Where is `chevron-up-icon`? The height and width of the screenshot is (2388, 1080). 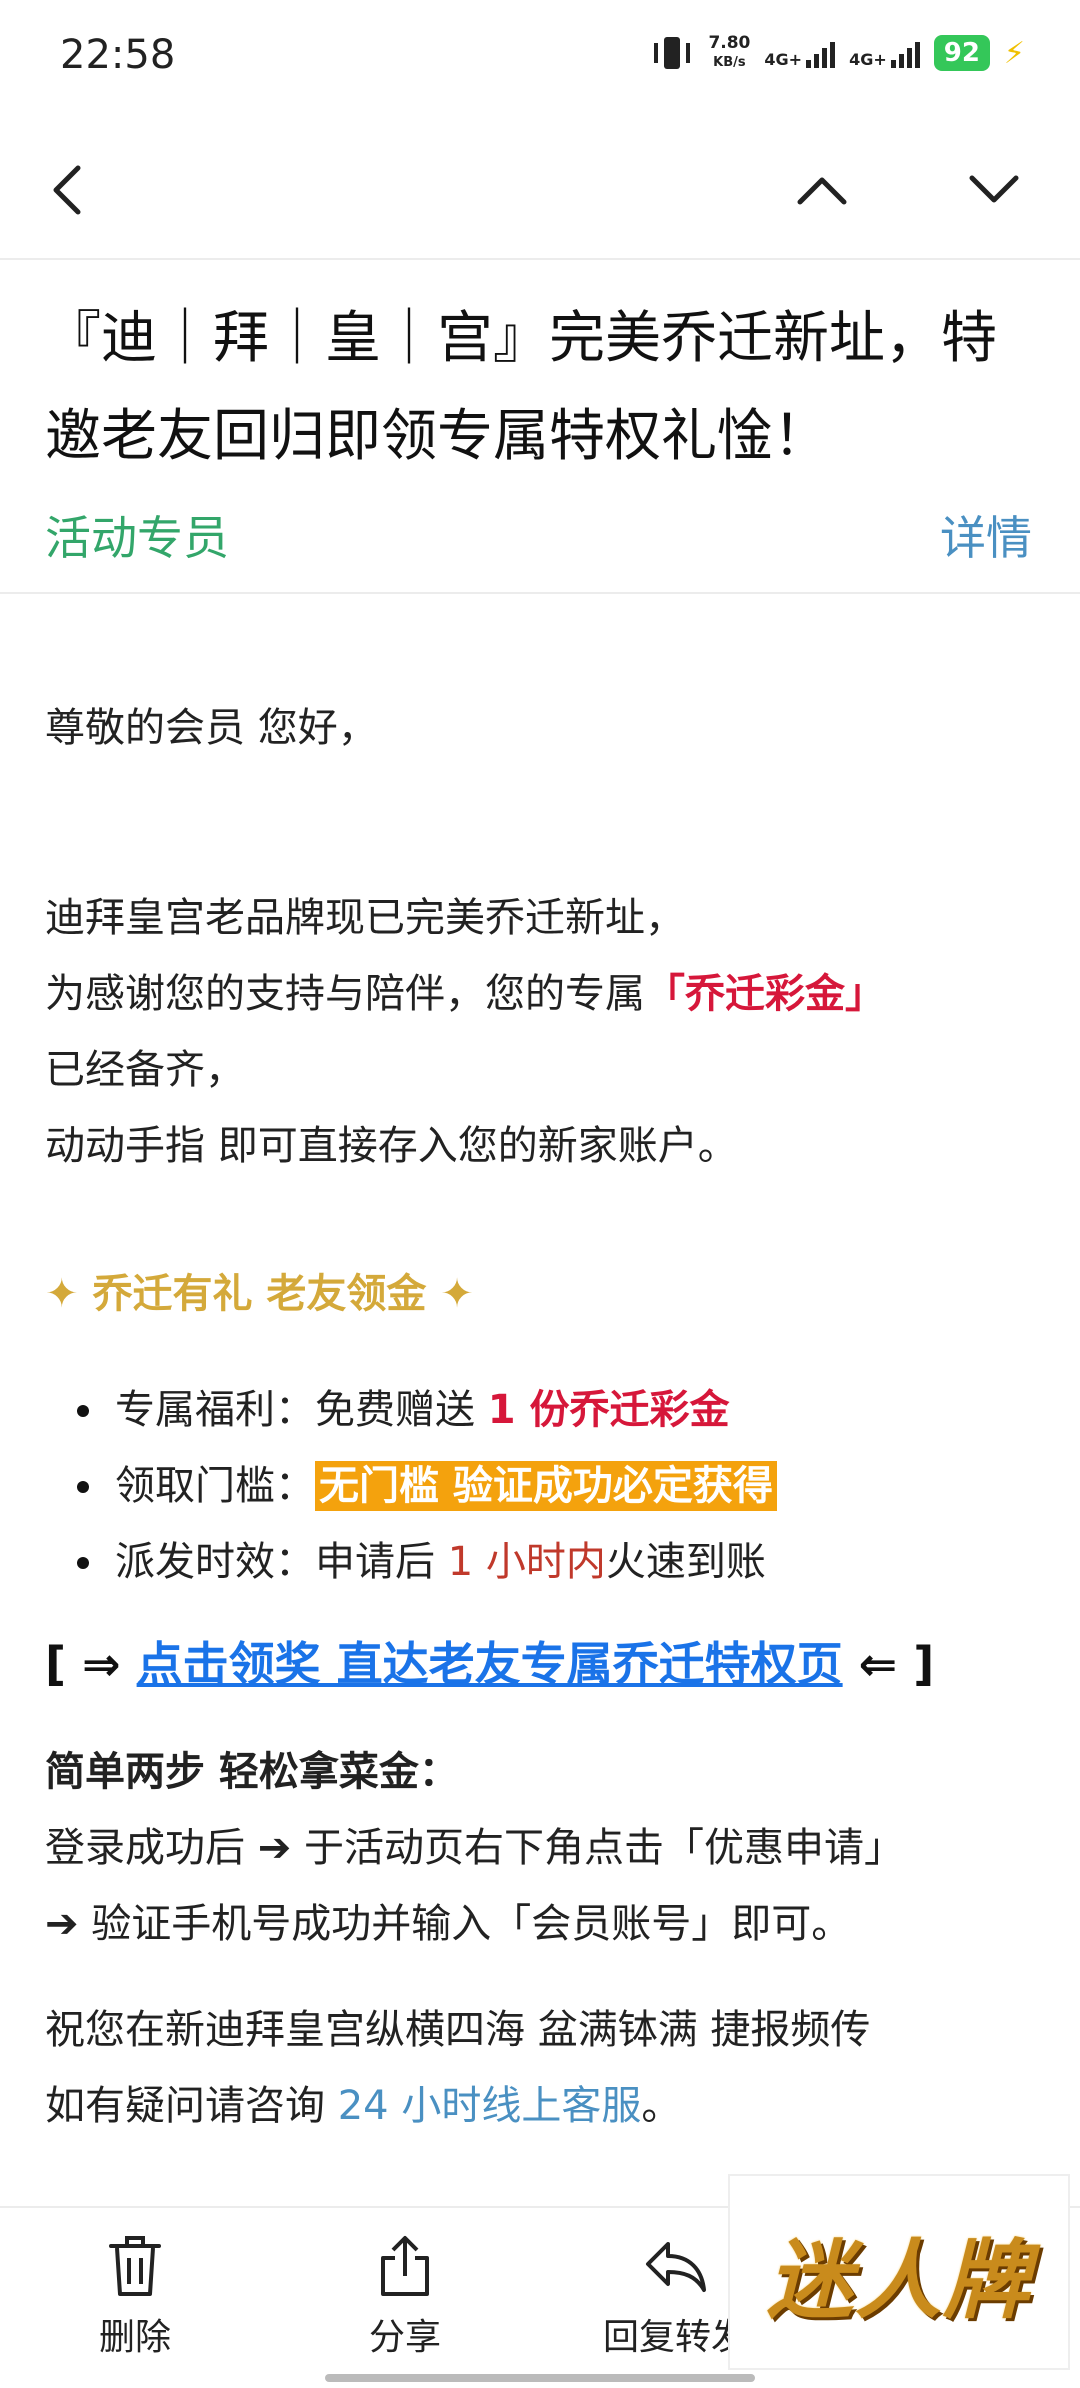
chevron-up-icon is located at coordinates (822, 191).